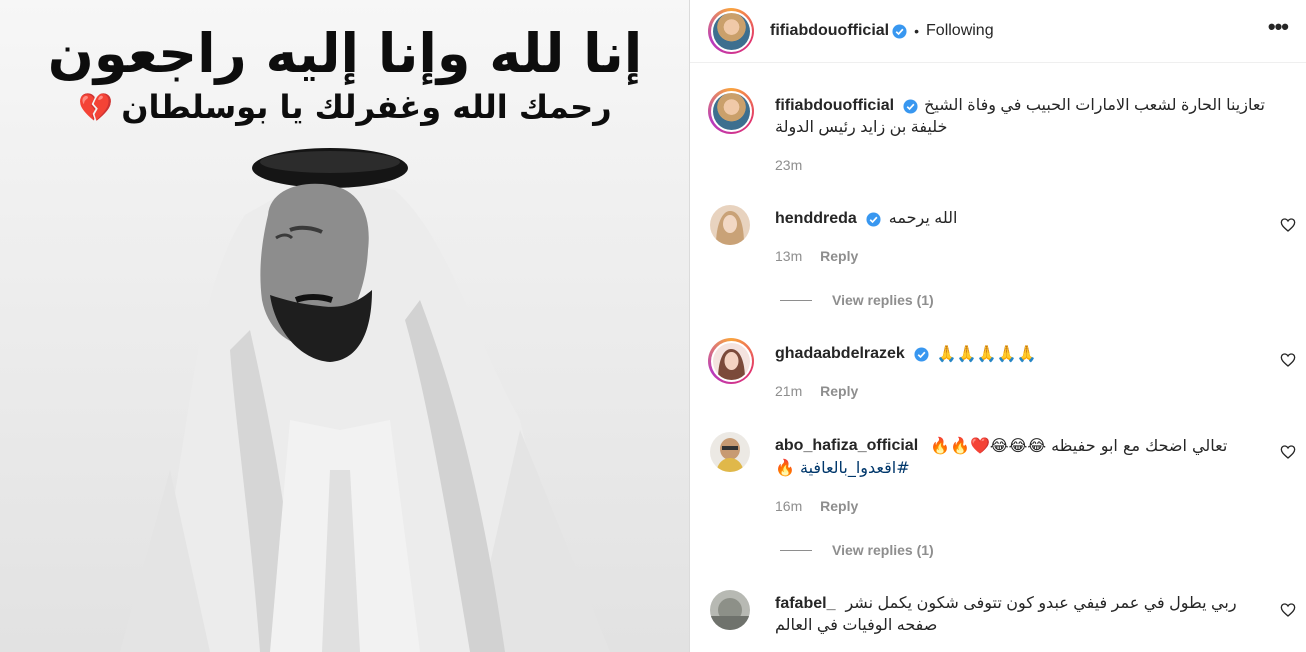 This screenshot has width=1306, height=652. I want to click on comment-text: الله يرحمه, so click(923, 218).